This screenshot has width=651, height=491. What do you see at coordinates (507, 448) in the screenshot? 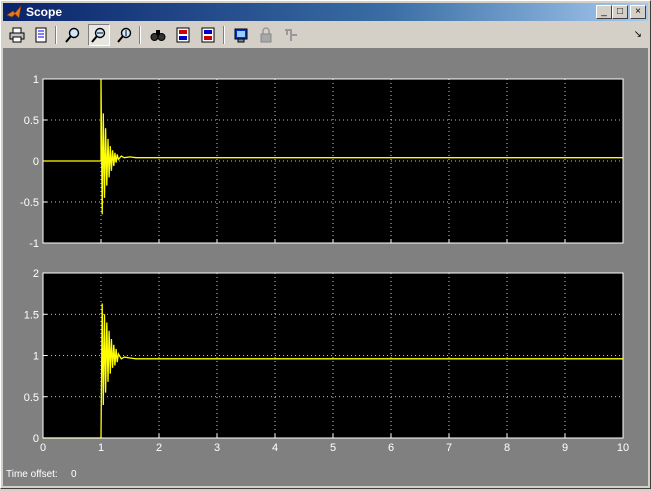
I see `x-tick-label: 8` at bounding box center [507, 448].